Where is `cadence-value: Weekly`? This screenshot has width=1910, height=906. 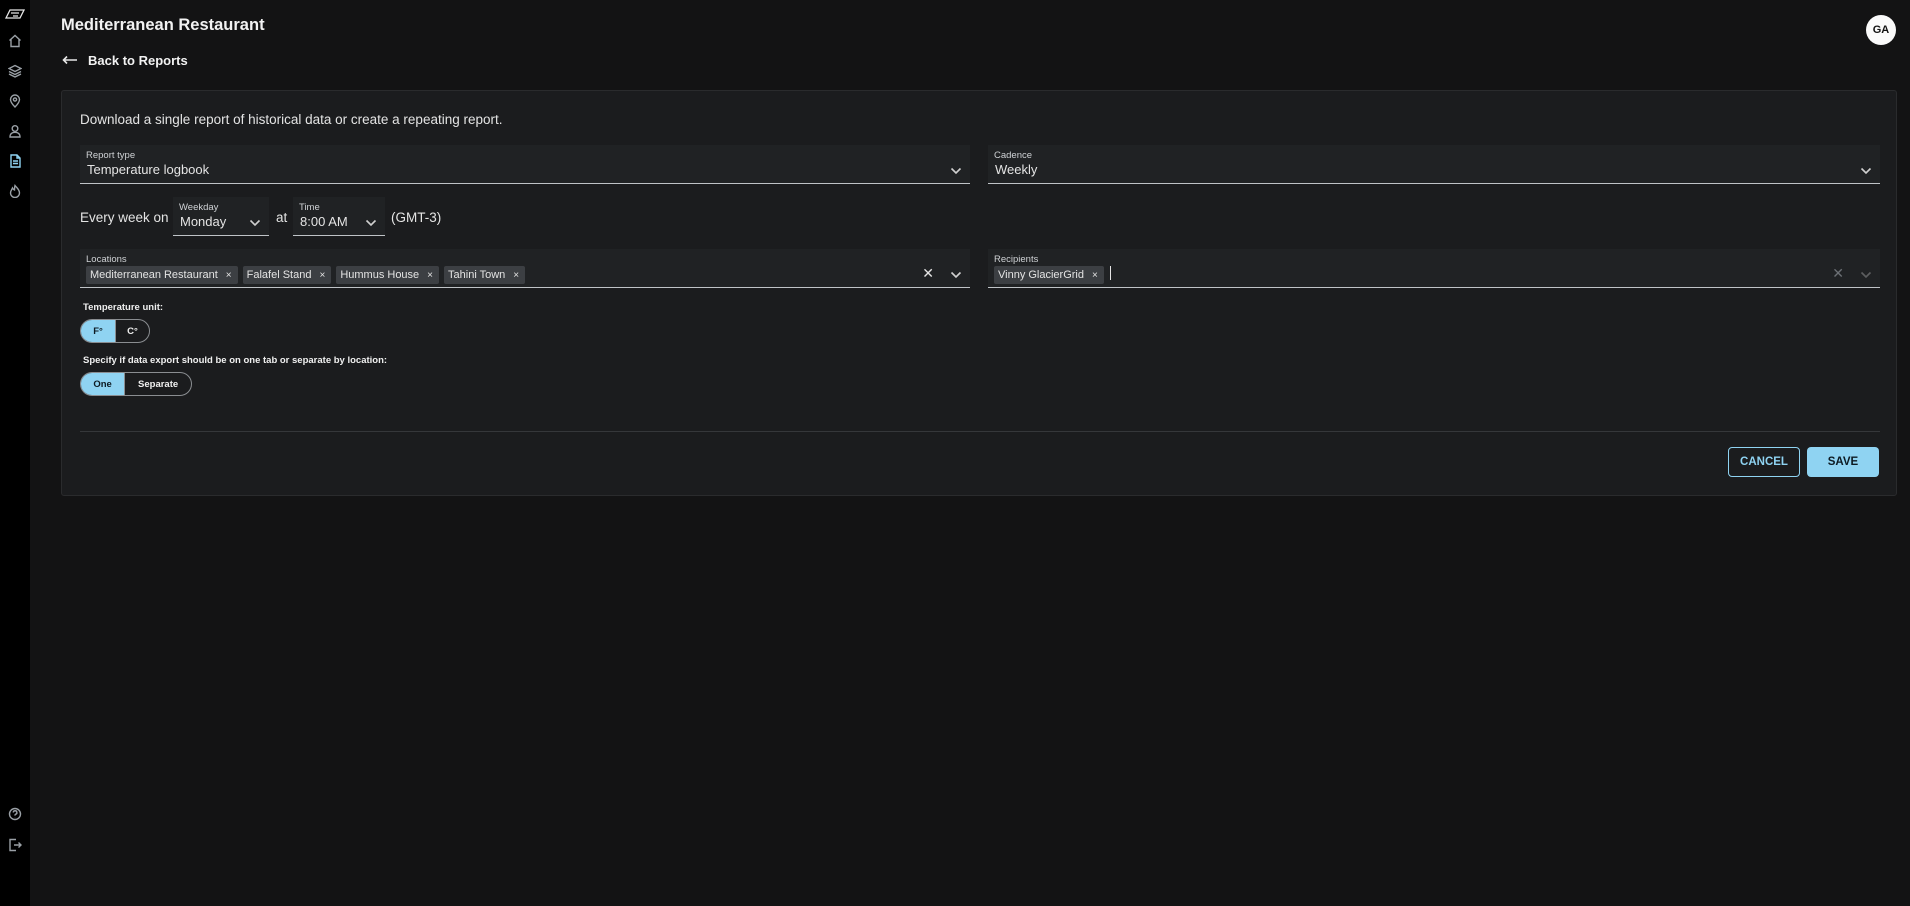 cadence-value: Weekly is located at coordinates (1016, 169).